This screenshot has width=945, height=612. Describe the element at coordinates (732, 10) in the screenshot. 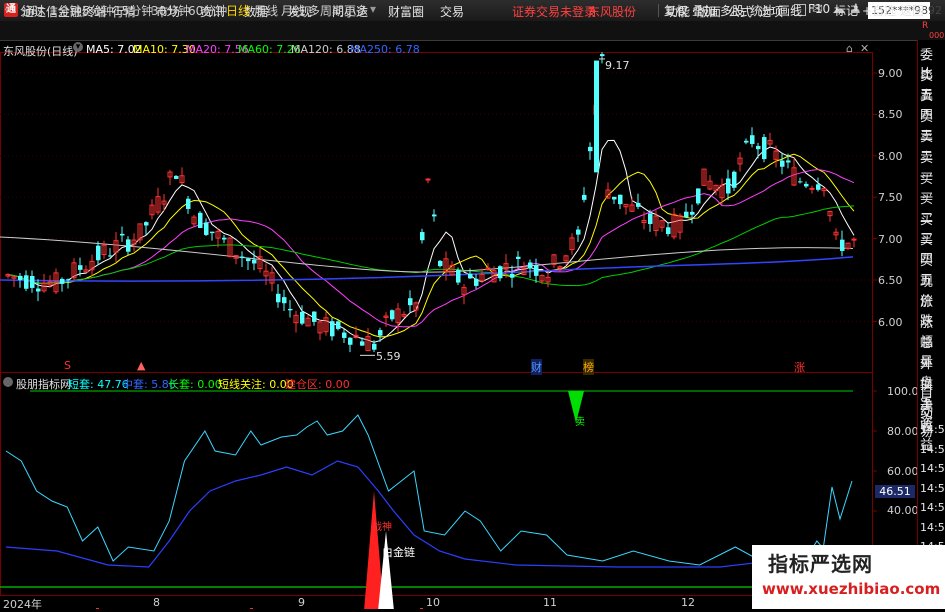

I see `btn-duogu: 多股` at that location.